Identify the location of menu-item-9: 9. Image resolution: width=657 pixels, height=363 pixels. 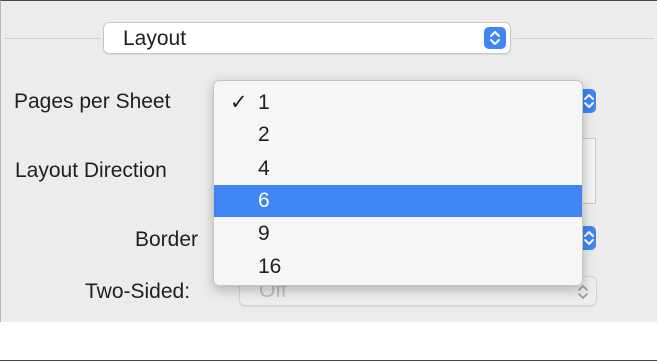
(398, 234).